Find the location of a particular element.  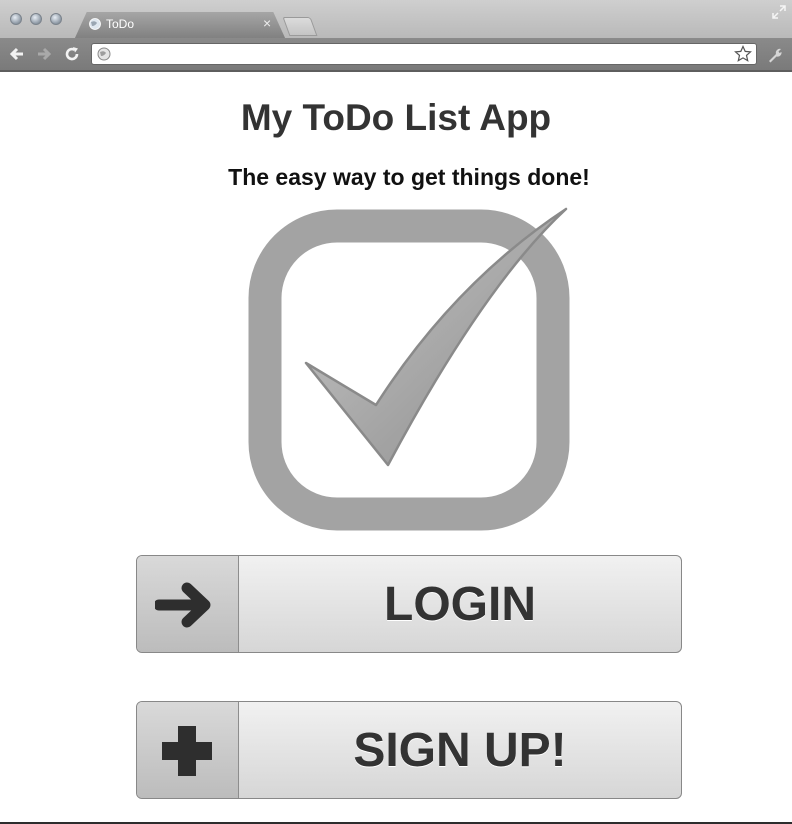

tab-close-icon: × is located at coordinates (267, 23).